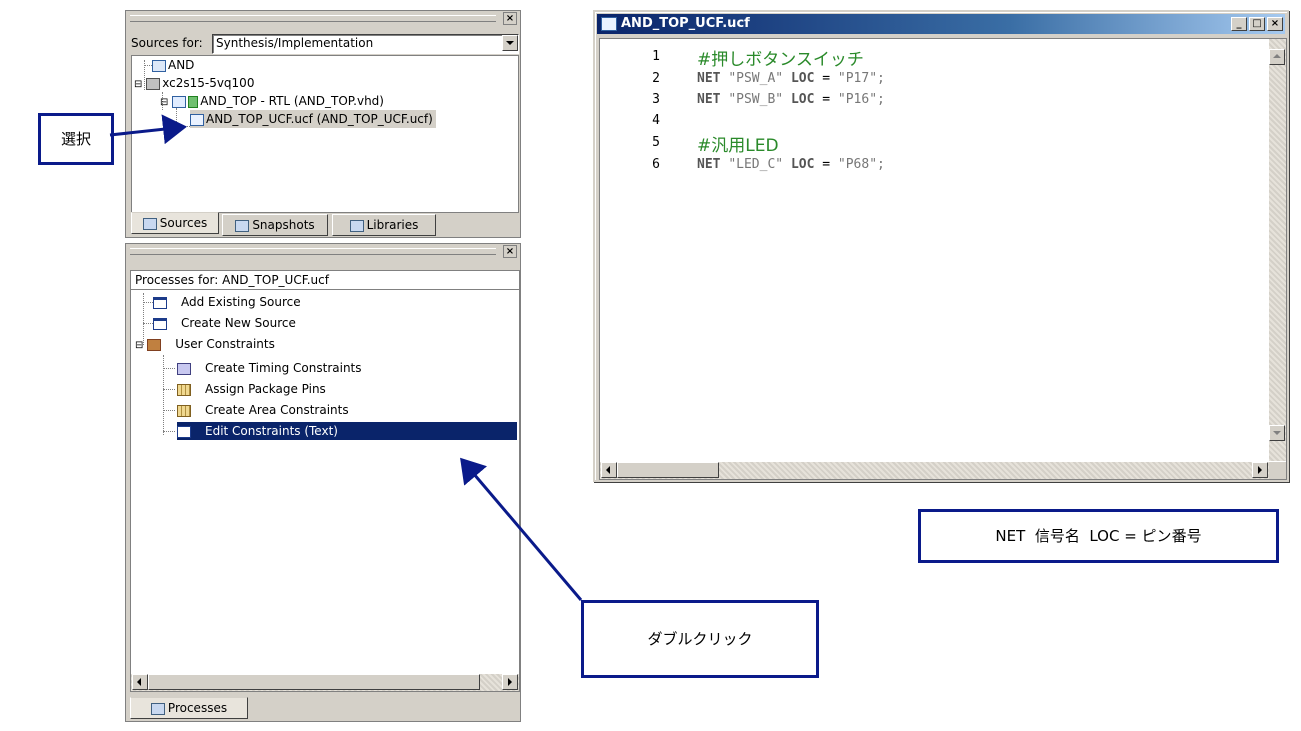  I want to click on line-number: 5, so click(656, 142).